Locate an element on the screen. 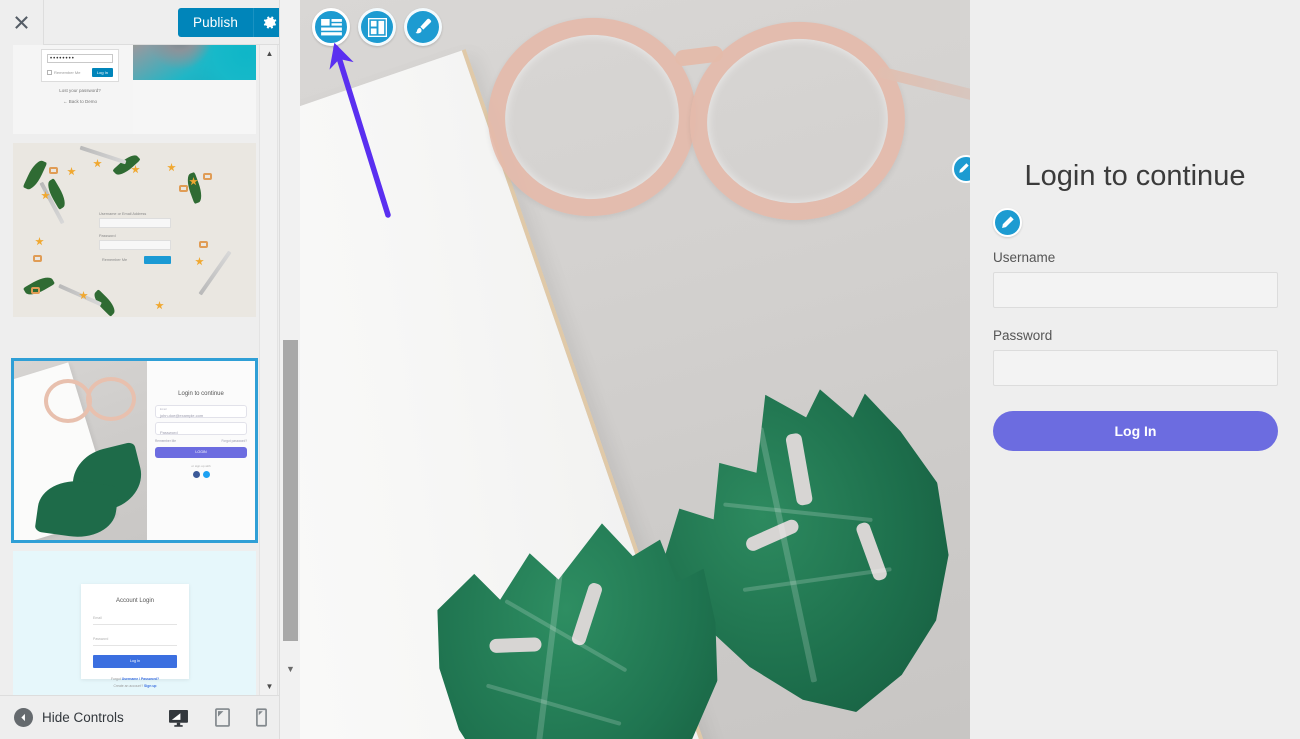 The image size is (1300, 739). username-input is located at coordinates (1135, 290).